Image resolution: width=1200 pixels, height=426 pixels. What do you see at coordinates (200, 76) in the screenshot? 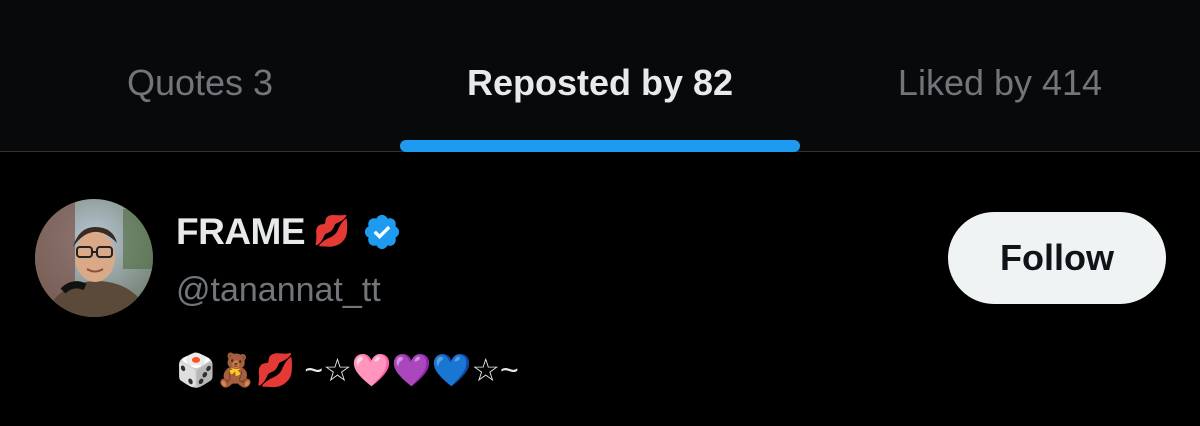
I see `tab-quotes: Quotes 3` at bounding box center [200, 76].